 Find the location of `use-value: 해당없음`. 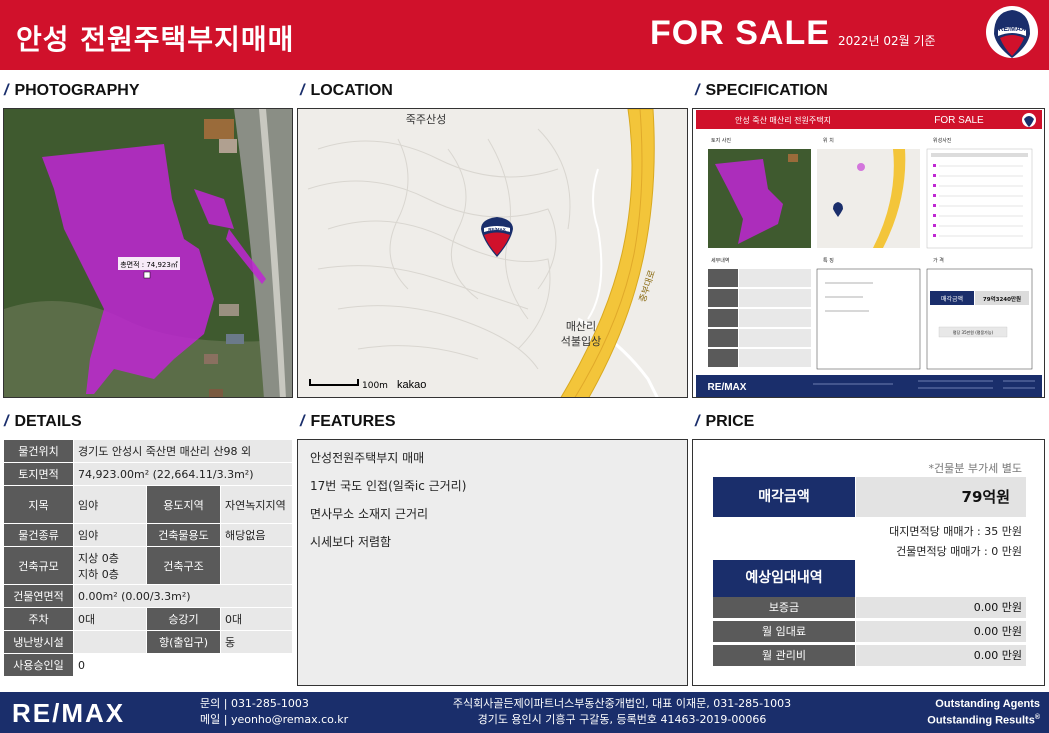

use-value: 해당없음 is located at coordinates (256, 535).